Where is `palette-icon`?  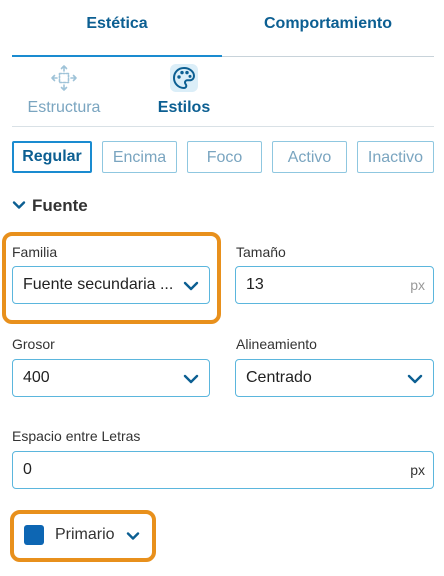
palette-icon is located at coordinates (184, 78).